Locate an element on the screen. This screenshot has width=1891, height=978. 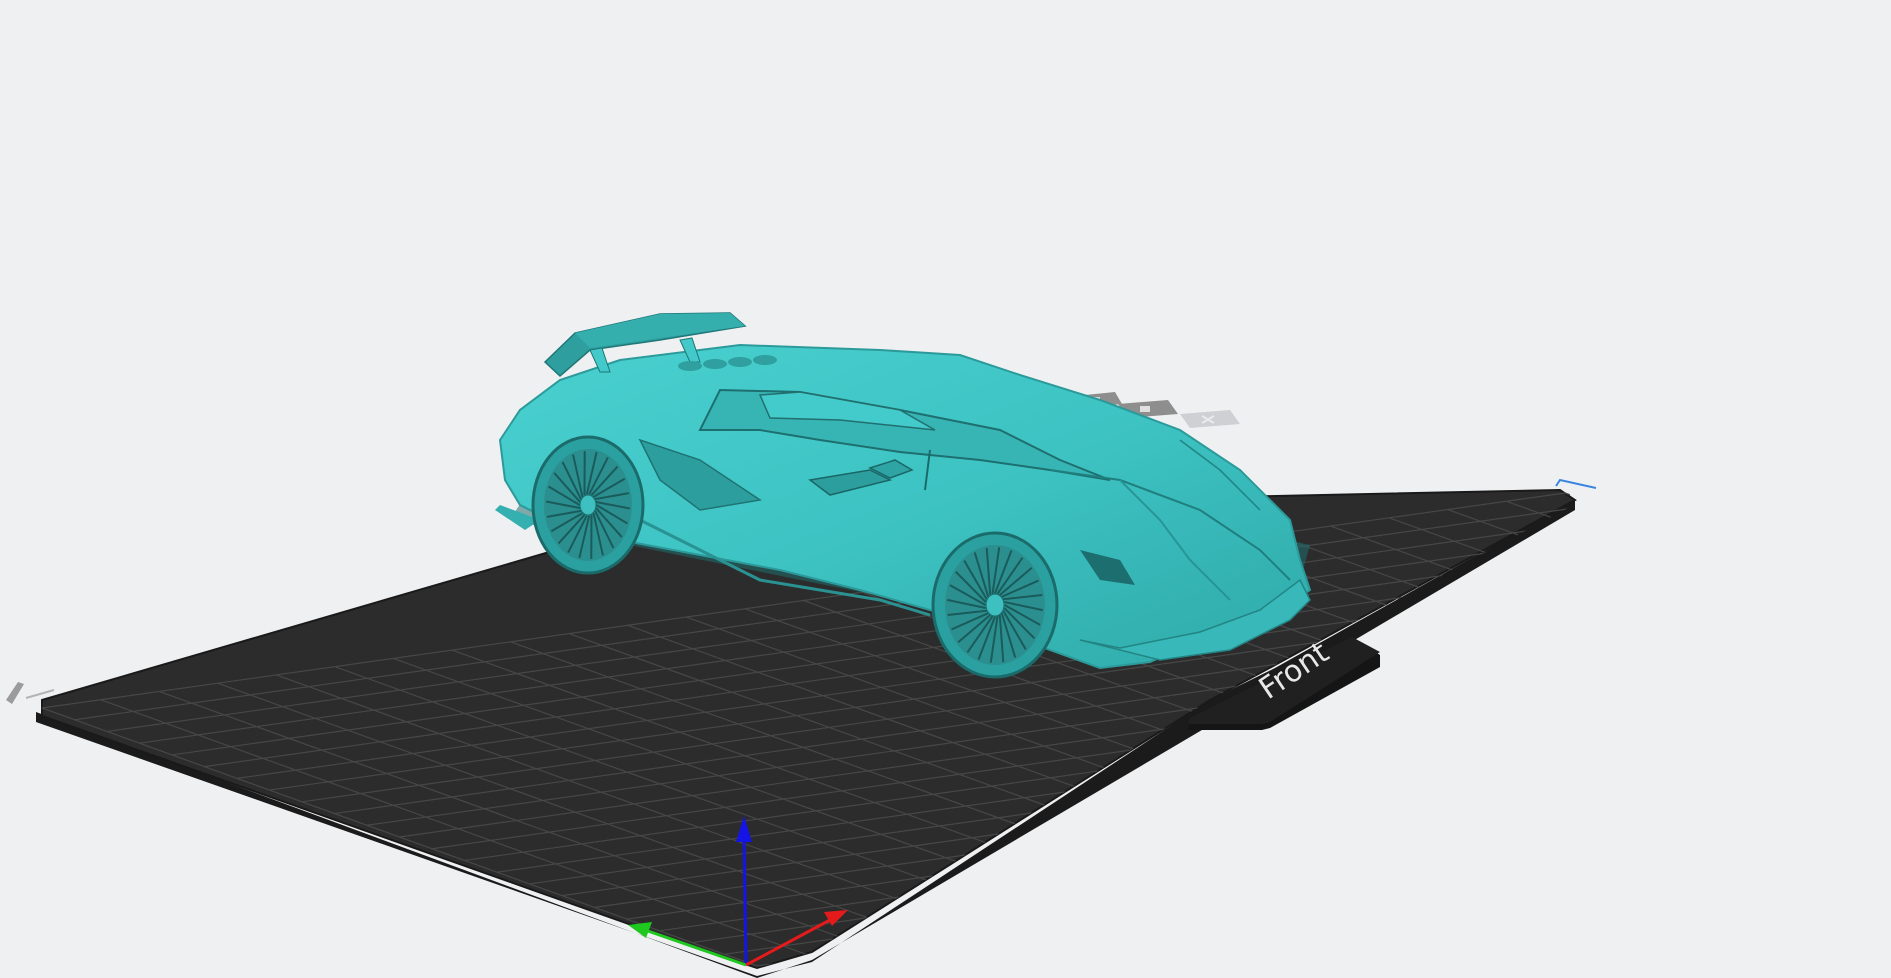
rear-wheel is located at coordinates (588, 505).